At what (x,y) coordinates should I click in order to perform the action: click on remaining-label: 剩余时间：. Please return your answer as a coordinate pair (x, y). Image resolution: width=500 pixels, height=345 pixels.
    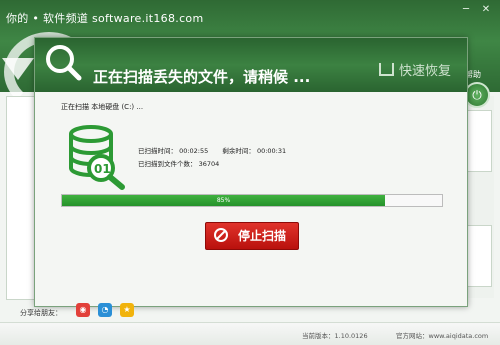
    Looking at the image, I should click on (238, 151).